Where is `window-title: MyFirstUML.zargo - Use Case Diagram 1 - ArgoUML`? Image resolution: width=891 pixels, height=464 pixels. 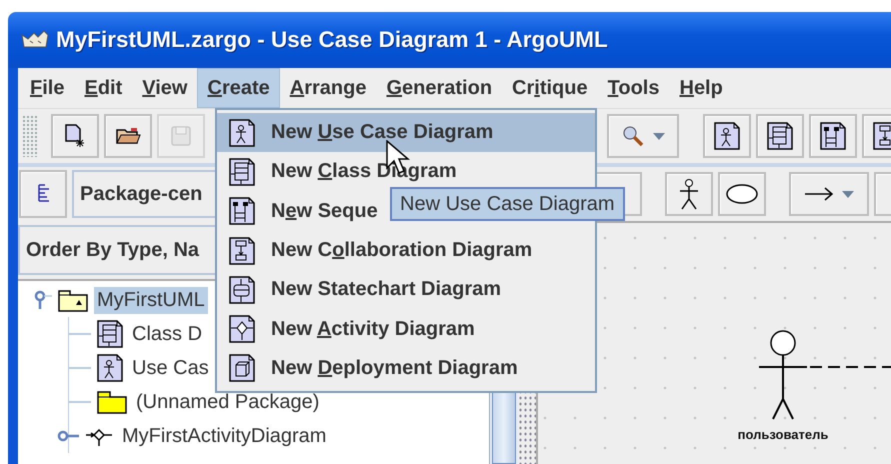 window-title: MyFirstUML.zargo - Use Case Diagram 1 - ArgoUML is located at coordinates (332, 40).